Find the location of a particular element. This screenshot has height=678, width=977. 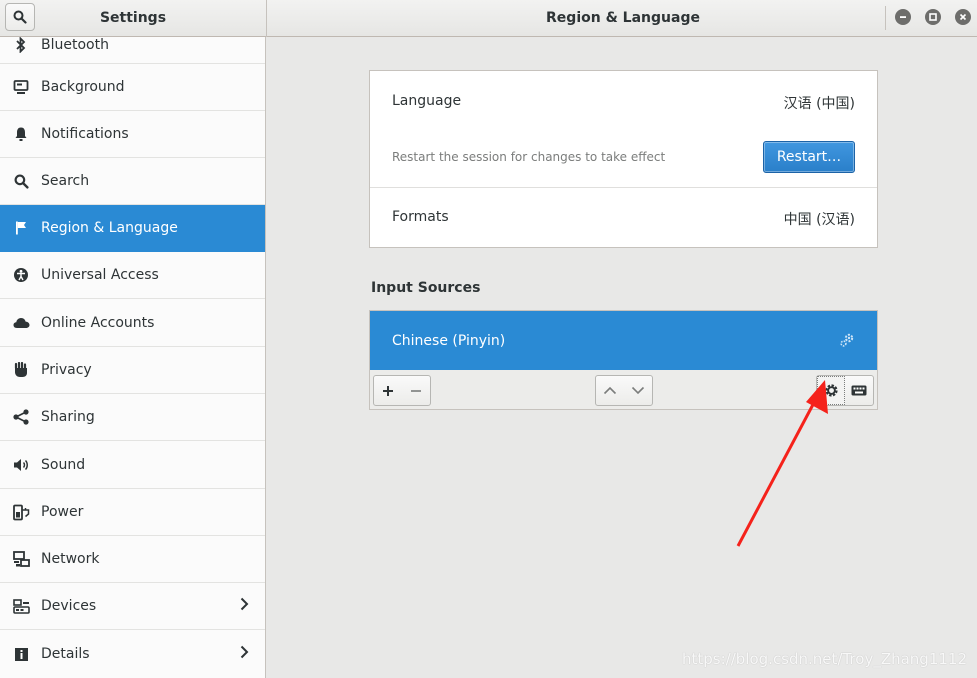

speaker-icon is located at coordinates (21, 465).